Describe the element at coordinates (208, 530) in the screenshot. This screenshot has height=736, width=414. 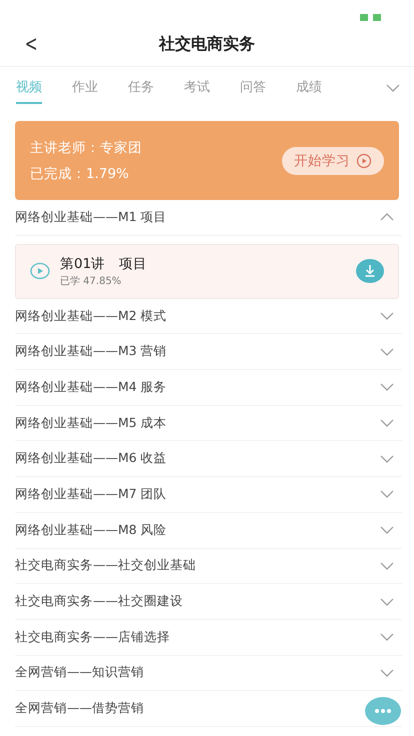
I see `section-row: 网络创业基础——M8 风险` at that location.